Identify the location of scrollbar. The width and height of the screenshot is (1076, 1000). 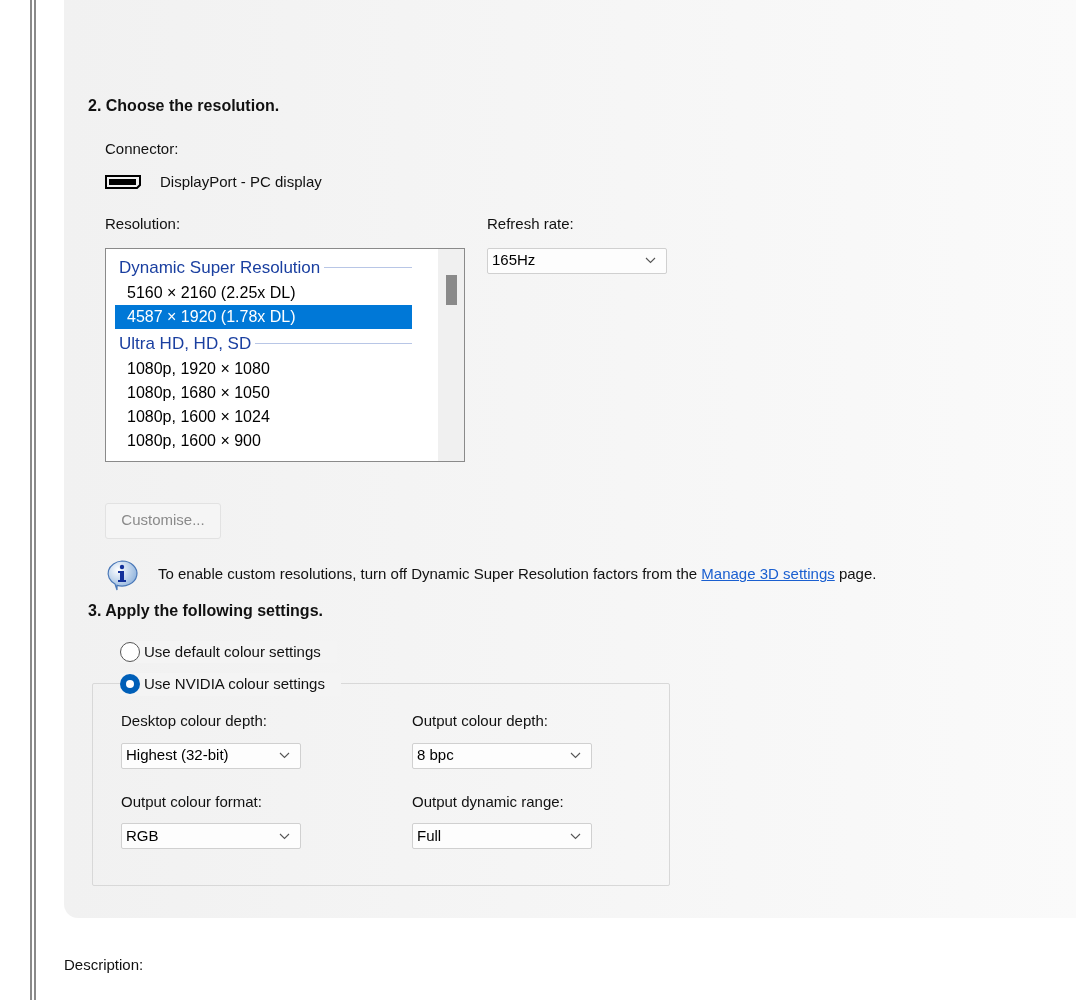
(451, 354).